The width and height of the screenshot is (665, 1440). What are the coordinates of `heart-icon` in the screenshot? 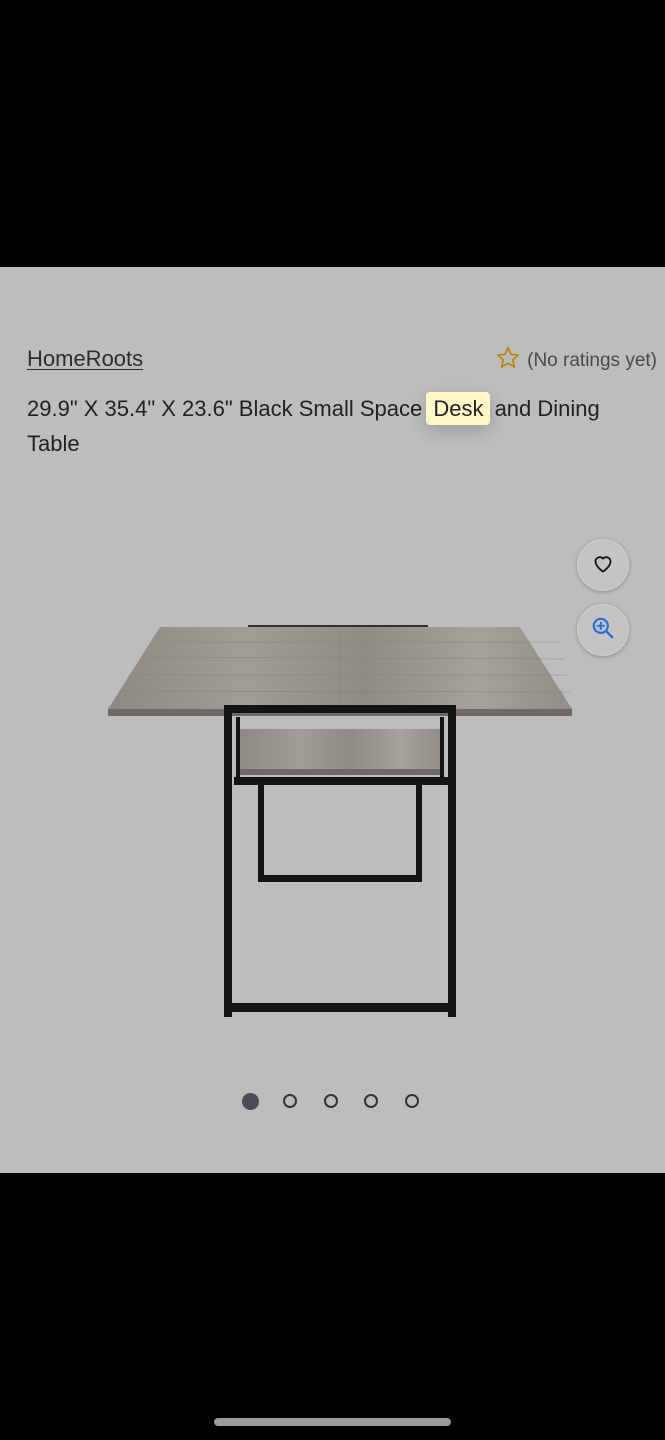 It's located at (603, 565).